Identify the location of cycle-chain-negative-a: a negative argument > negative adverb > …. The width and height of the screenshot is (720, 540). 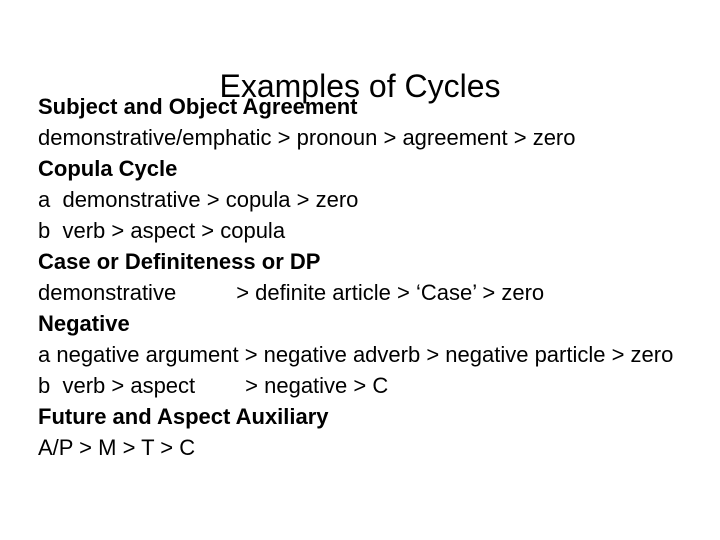
(356, 354).